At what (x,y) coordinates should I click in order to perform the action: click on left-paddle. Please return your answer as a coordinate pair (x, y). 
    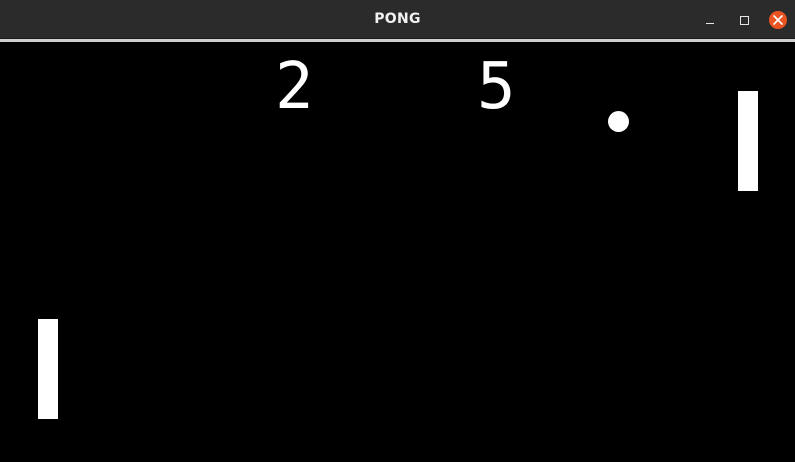
    Looking at the image, I should click on (48, 369).